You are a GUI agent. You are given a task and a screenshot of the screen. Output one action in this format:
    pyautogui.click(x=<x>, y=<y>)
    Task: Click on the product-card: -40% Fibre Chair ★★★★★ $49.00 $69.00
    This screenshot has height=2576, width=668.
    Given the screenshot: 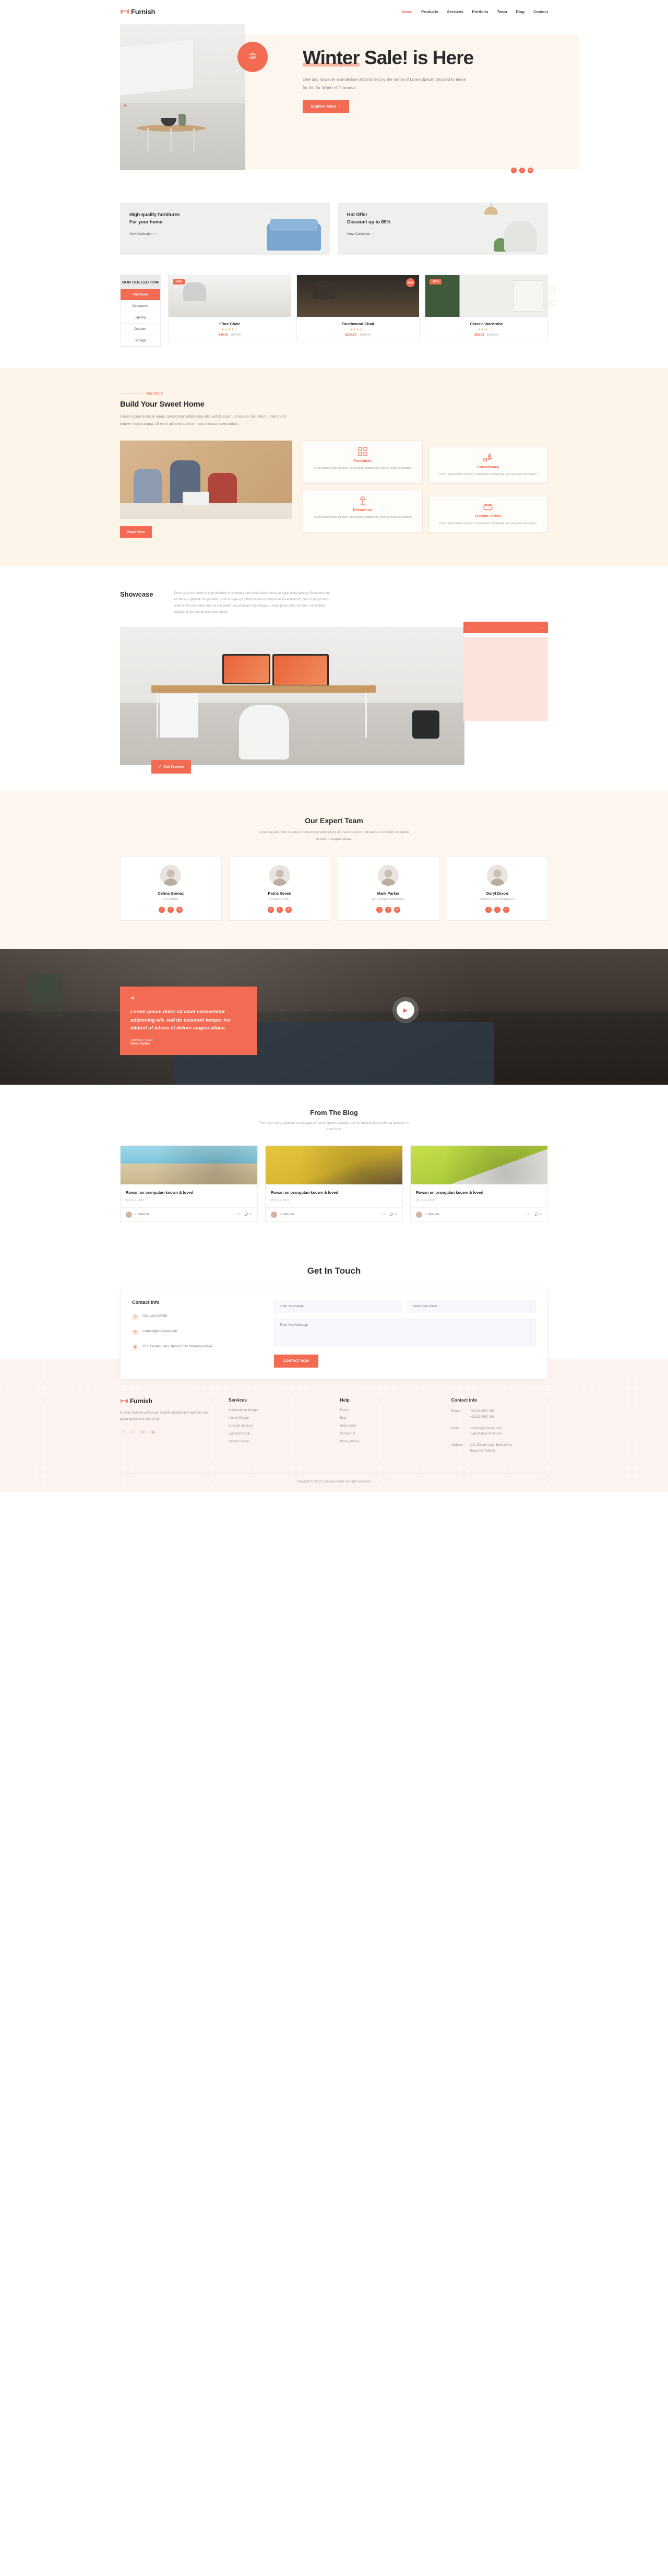 What is the action you would take?
    pyautogui.click(x=229, y=308)
    